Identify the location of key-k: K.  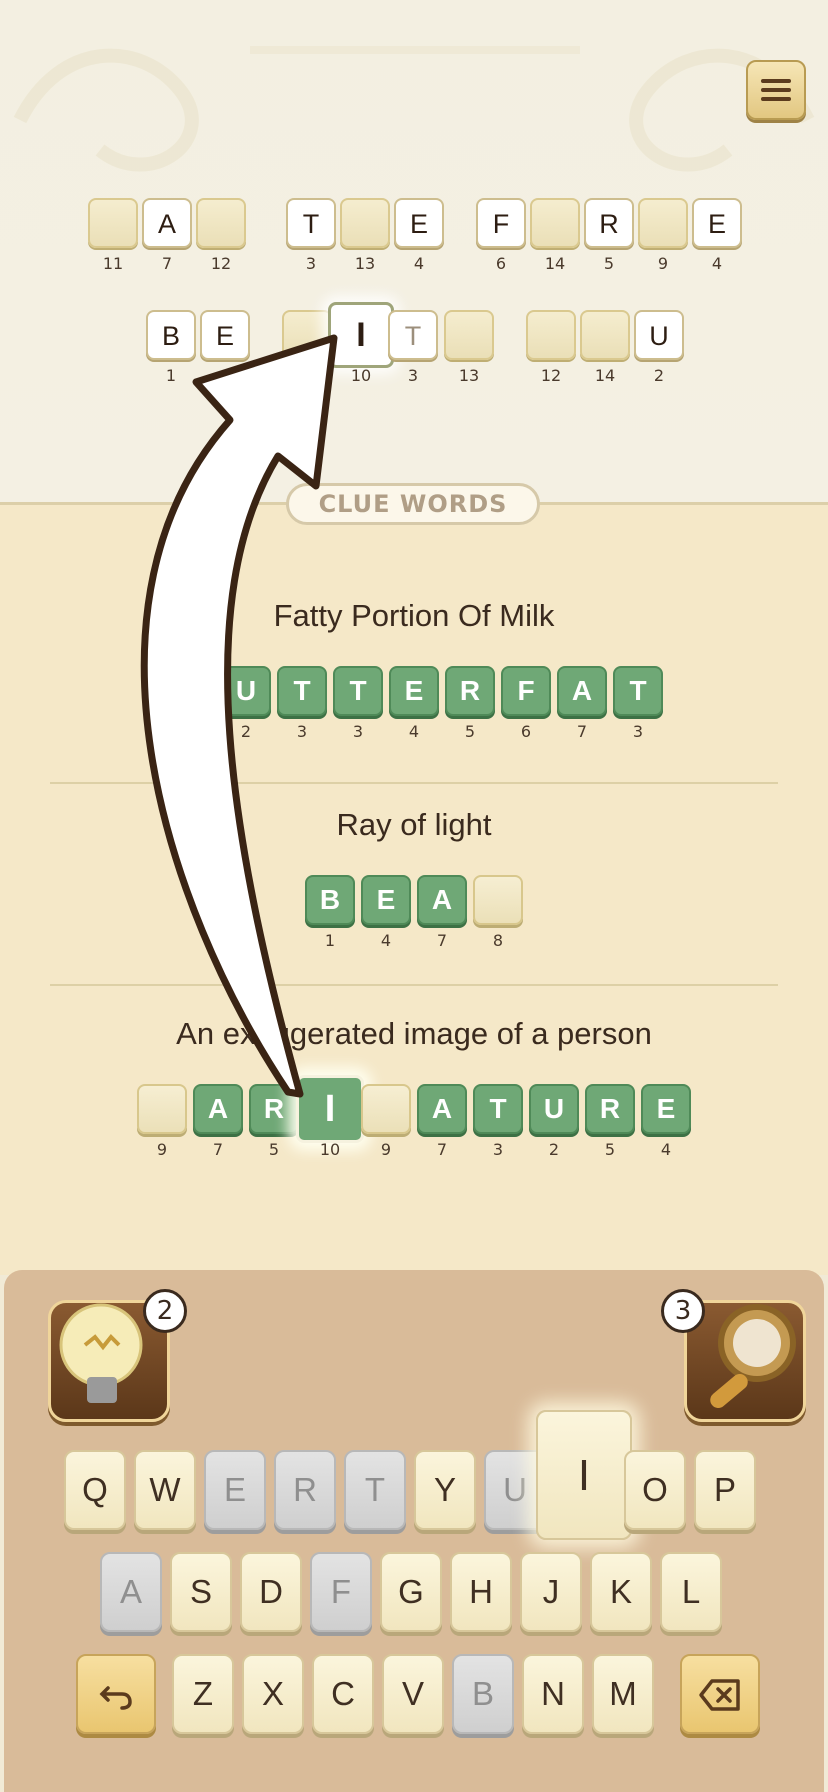
(621, 1592).